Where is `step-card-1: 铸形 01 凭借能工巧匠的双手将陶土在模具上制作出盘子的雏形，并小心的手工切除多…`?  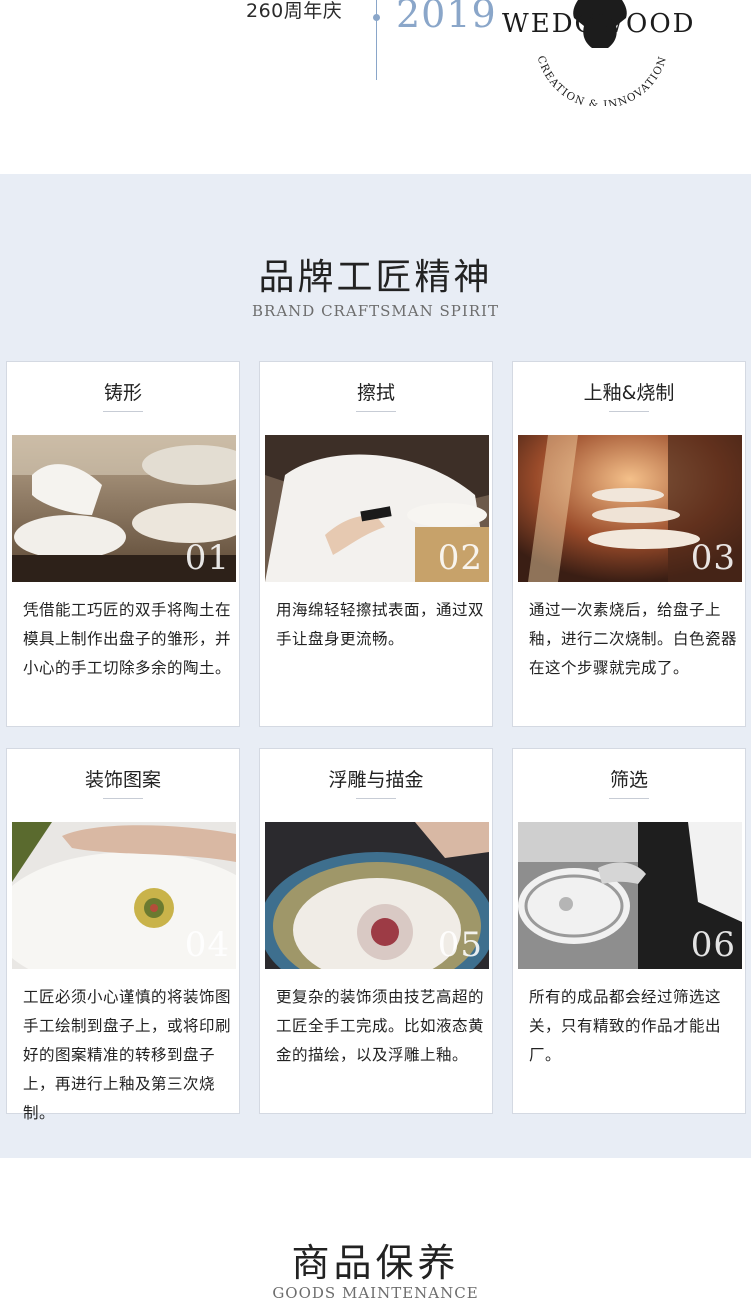 step-card-1: 铸形 01 凭借能工巧匠的双手将陶土在模具上制作出盘子的雏形，并小心的手工切除多… is located at coordinates (123, 544).